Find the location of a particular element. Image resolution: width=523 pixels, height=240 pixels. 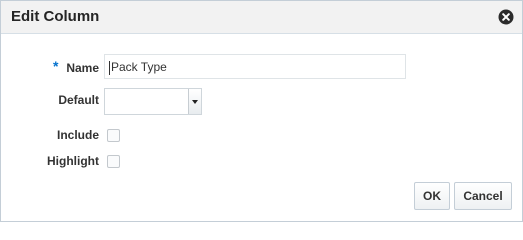

dialog-title: Edit Column is located at coordinates (55, 16).